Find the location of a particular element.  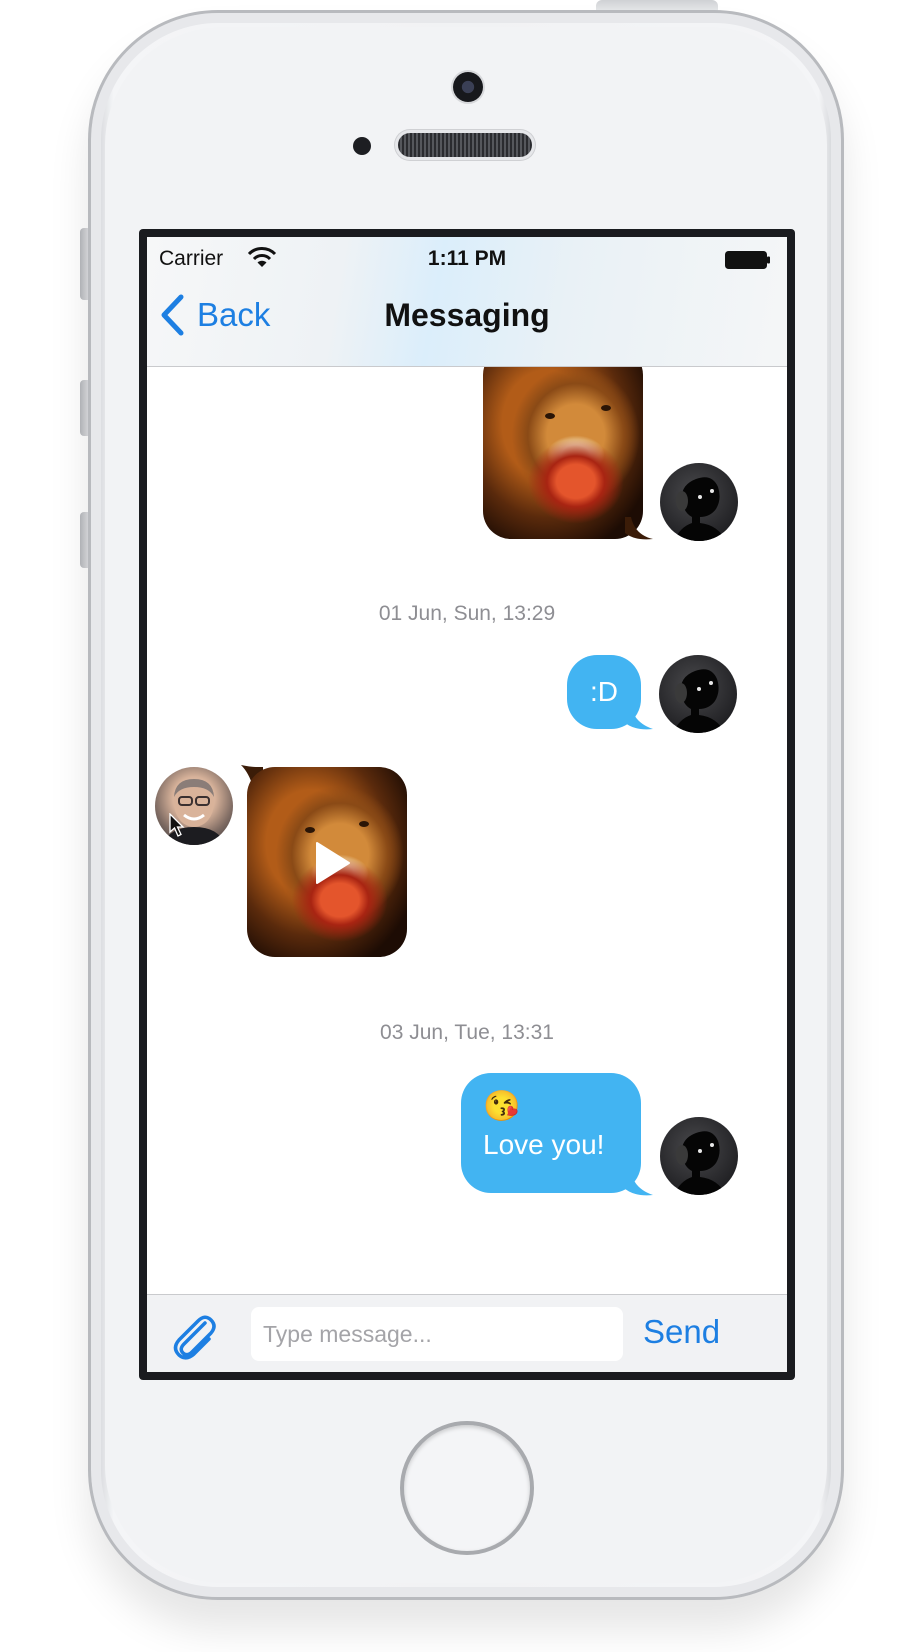

emoji-kiss-icon: 😘 is located at coordinates (502, 1106).